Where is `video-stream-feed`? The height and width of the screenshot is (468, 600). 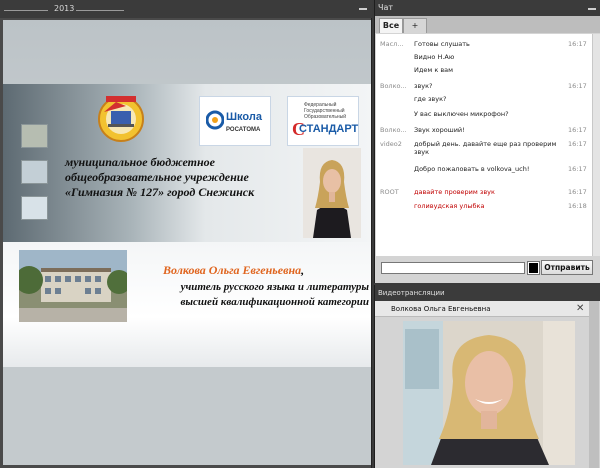 video-stream-feed is located at coordinates (489, 393).